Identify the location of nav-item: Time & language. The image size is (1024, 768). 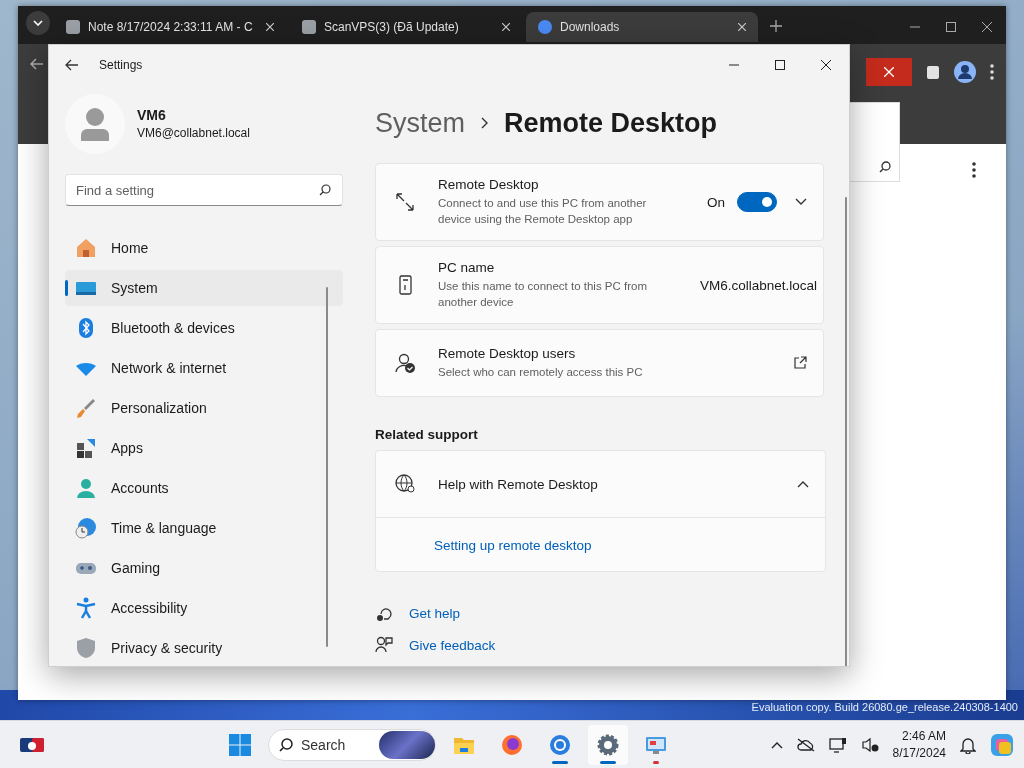
(204, 528).